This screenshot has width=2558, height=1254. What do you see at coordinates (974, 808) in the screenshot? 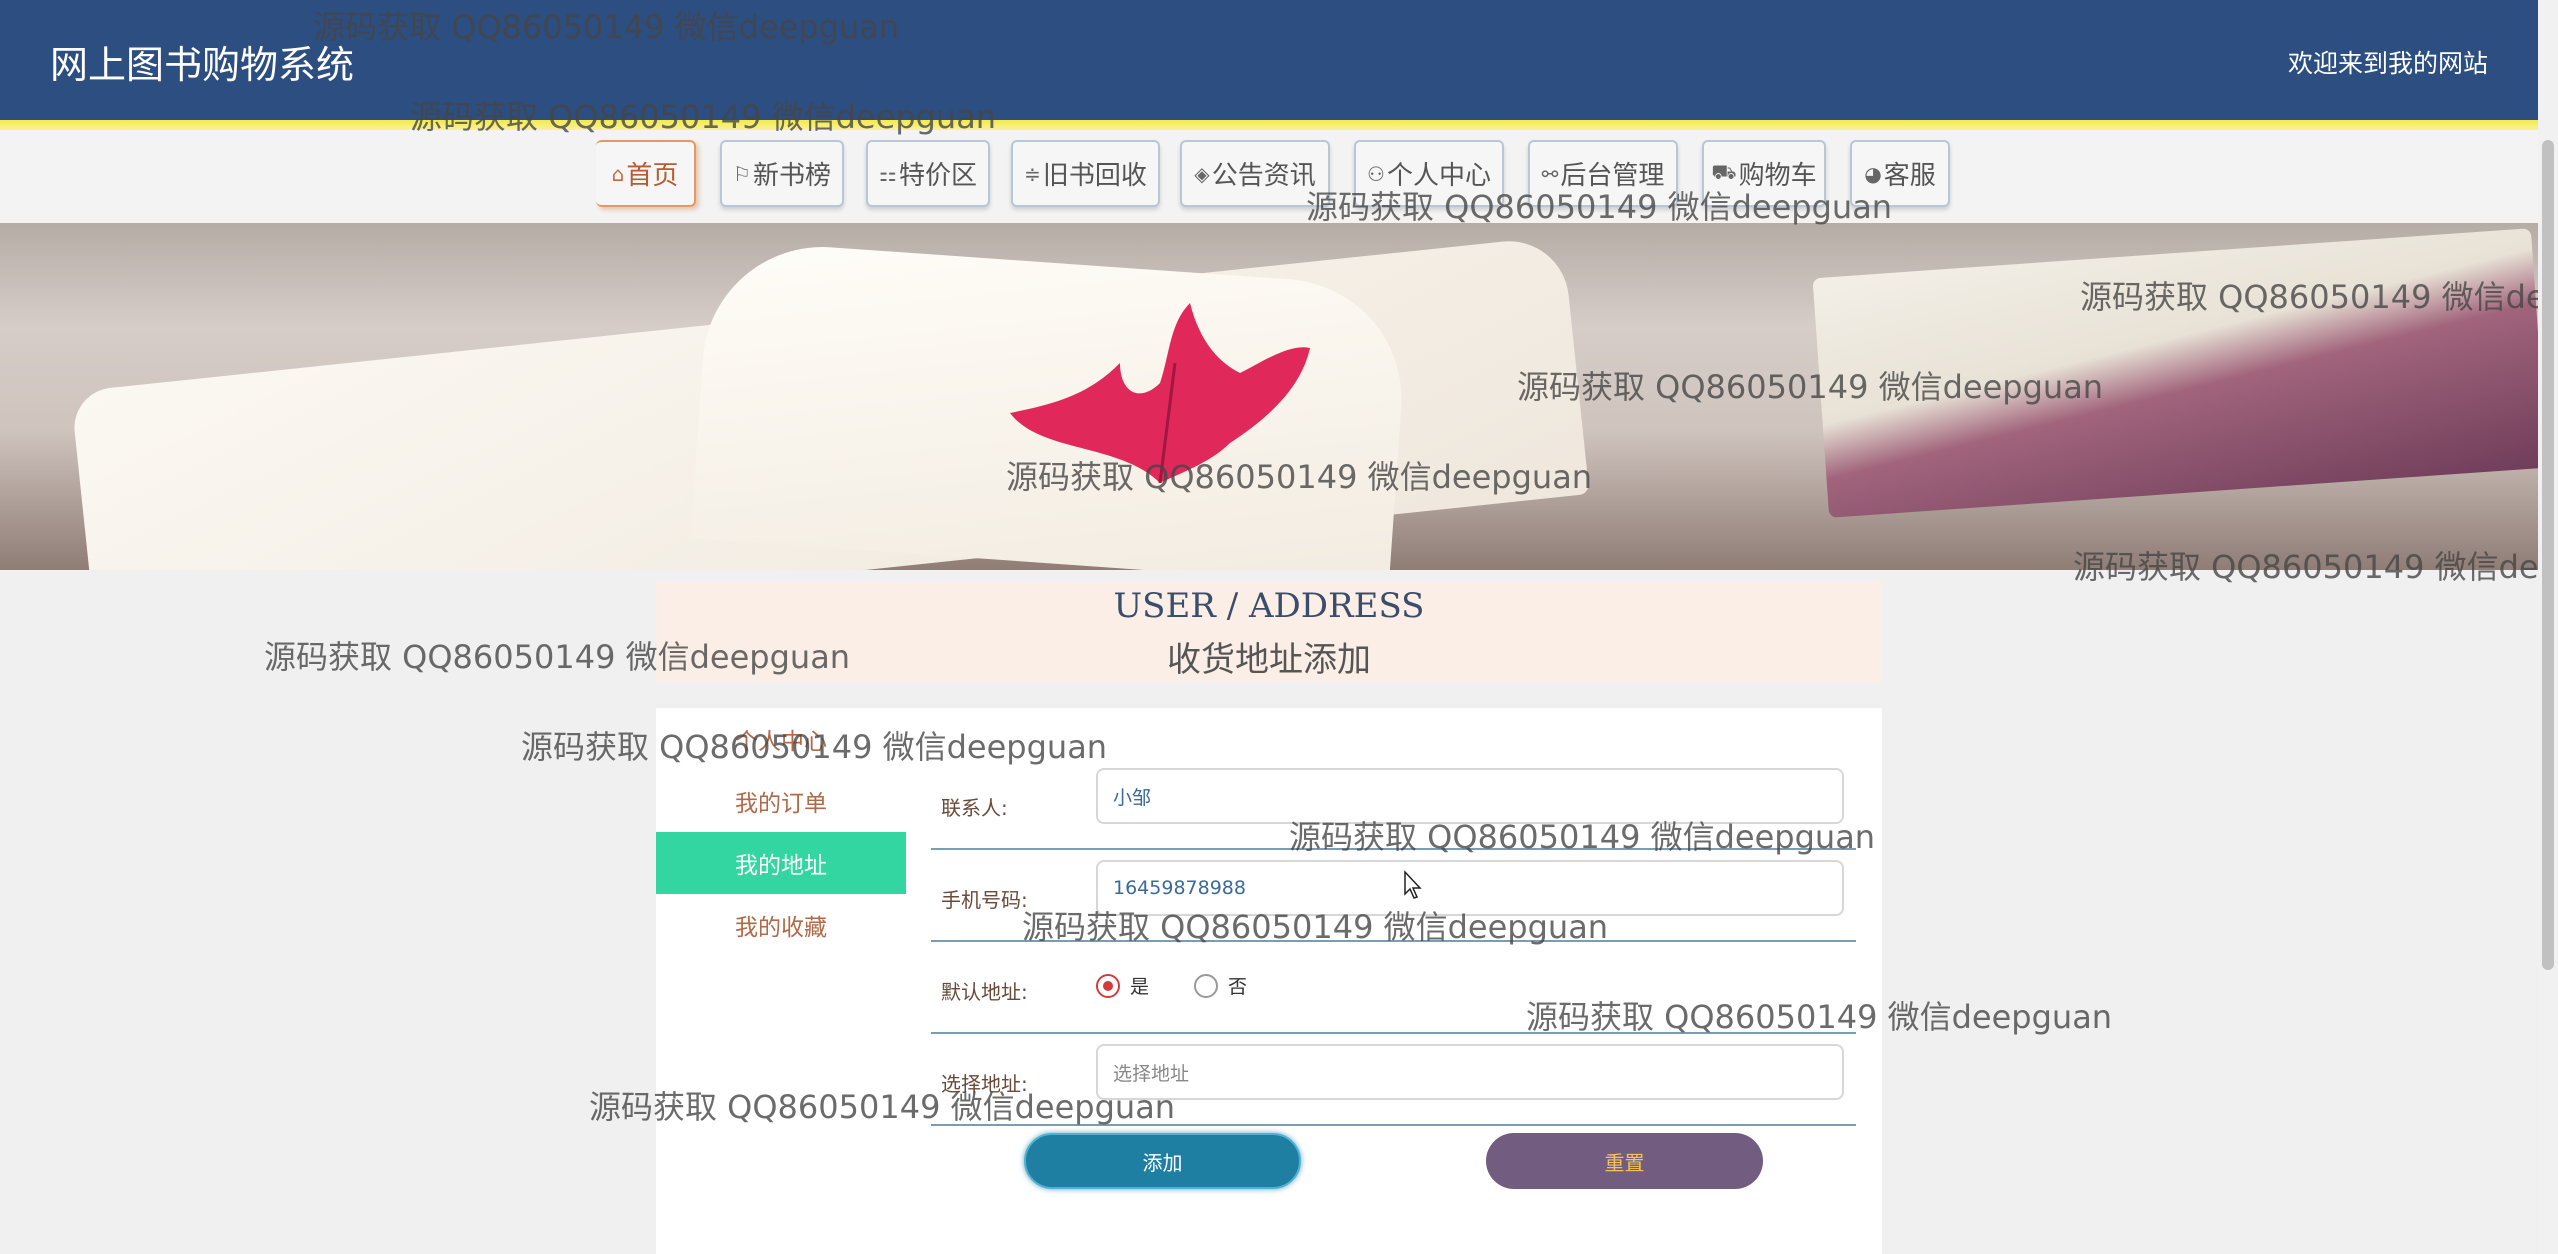
I see `contact-label: 联系人:` at bounding box center [974, 808].